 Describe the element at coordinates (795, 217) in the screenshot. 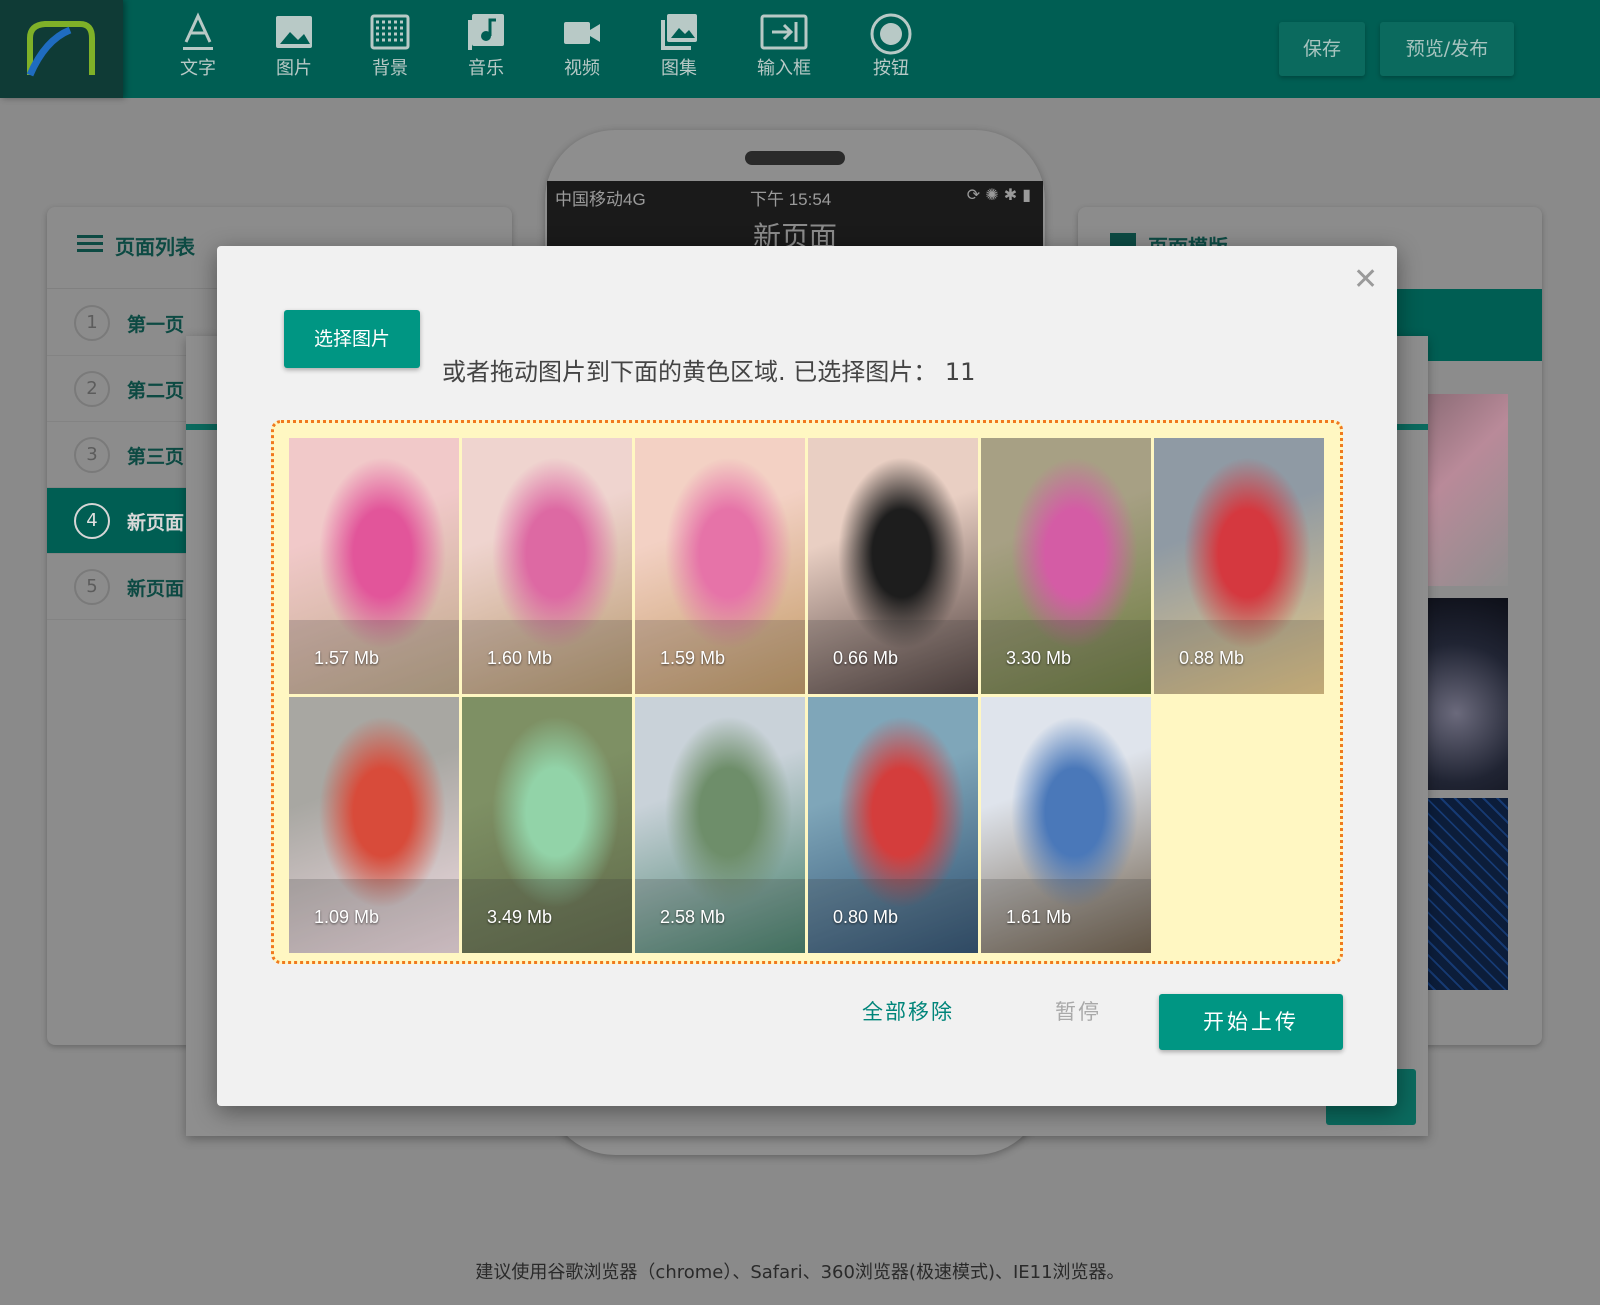

I see `phone-screen: 中国移动4G 下午 15:54 ⟳ ✺ ✱ ▮ 新页面` at that location.